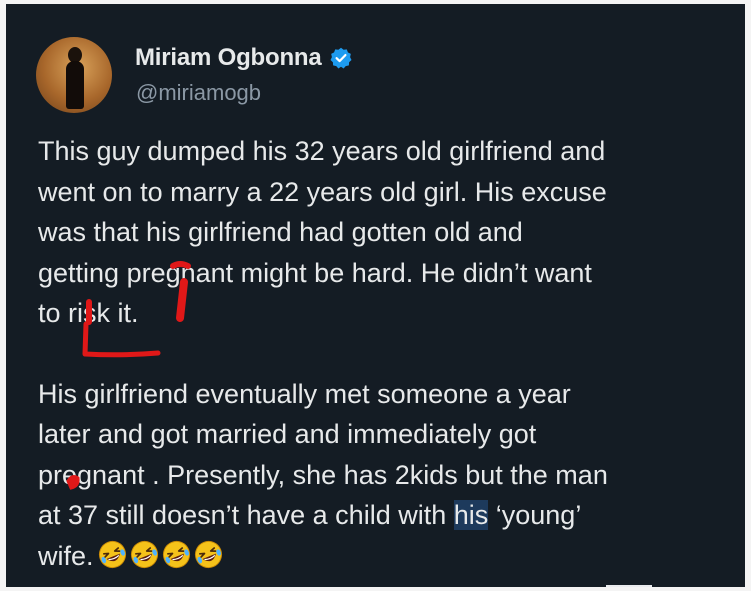 Image resolution: width=751 pixels, height=591 pixels. What do you see at coordinates (341, 58) in the screenshot?
I see `verified-badge-icon` at bounding box center [341, 58].